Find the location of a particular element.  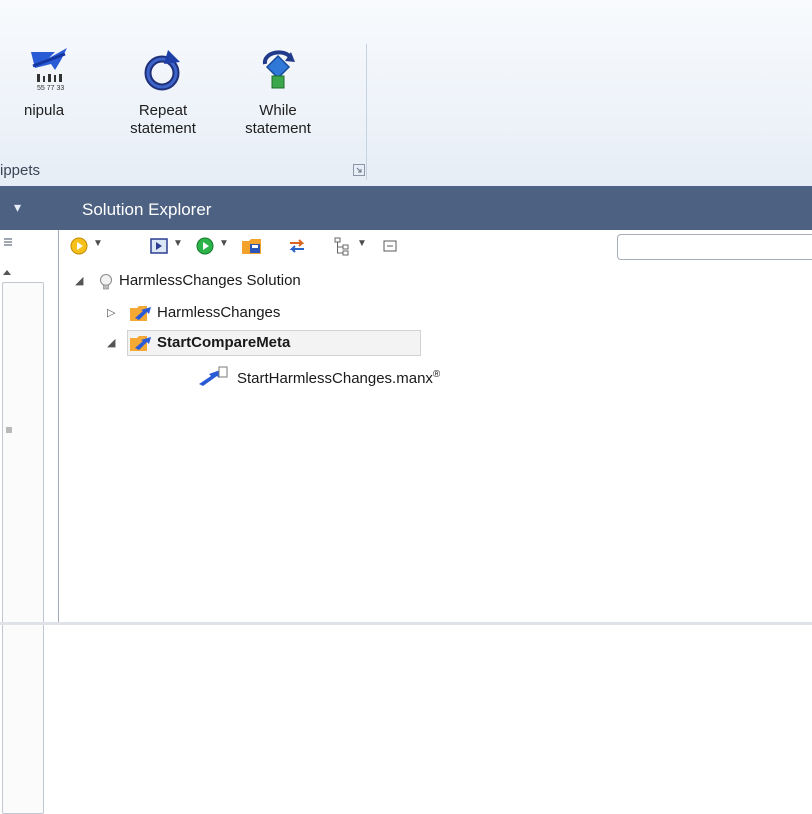

scroll-up-icon is located at coordinates (7, 272).